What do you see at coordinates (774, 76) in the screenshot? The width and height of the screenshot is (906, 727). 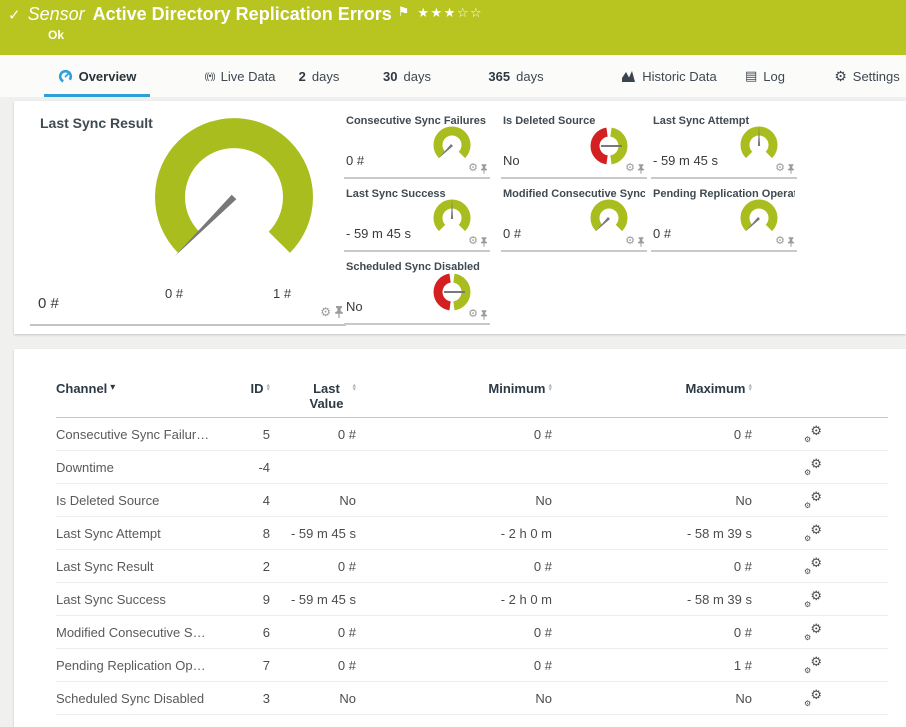 I see `tab-label: Log` at bounding box center [774, 76].